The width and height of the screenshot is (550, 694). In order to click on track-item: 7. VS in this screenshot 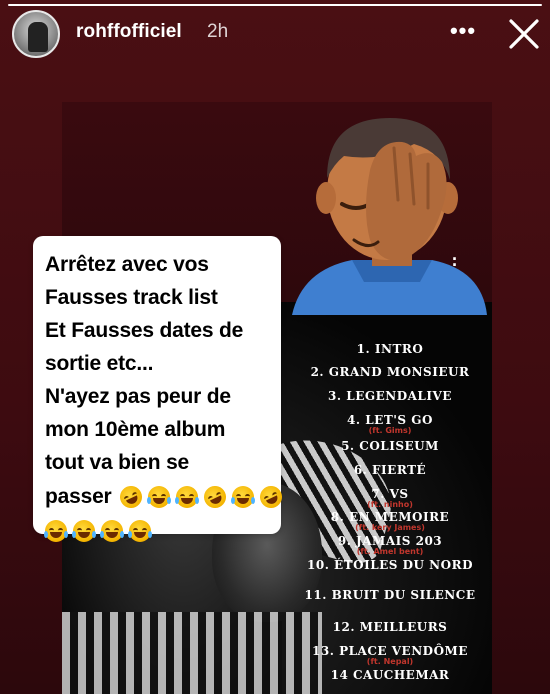, I will do `click(390, 494)`.